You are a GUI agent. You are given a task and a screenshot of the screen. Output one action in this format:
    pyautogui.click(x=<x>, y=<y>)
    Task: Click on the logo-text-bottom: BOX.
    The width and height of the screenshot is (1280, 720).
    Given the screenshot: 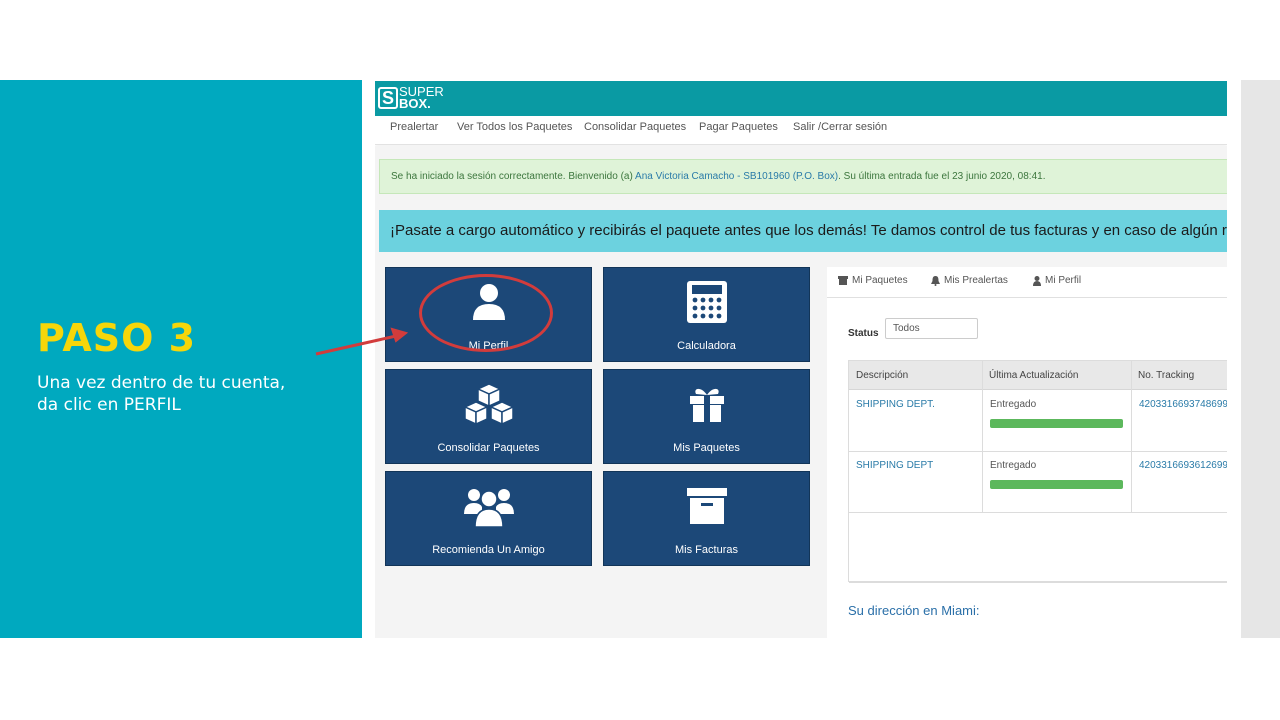 What is the action you would take?
    pyautogui.click(x=415, y=103)
    